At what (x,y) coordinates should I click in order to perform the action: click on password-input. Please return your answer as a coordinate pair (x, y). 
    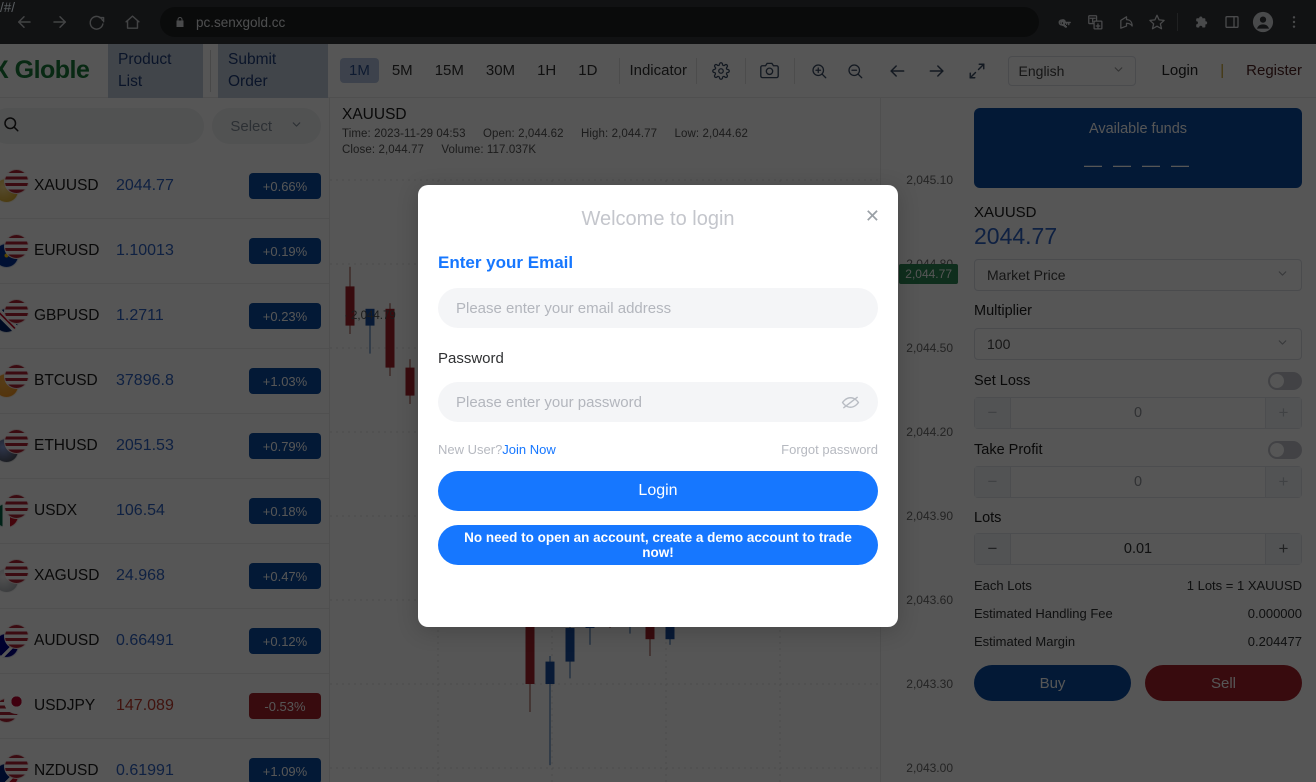
    Looking at the image, I should click on (644, 402).